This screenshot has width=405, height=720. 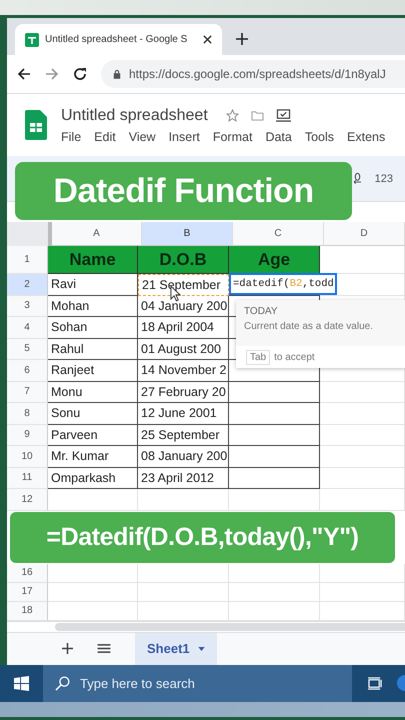 I want to click on table-cell: 27 February 20, so click(x=183, y=392).